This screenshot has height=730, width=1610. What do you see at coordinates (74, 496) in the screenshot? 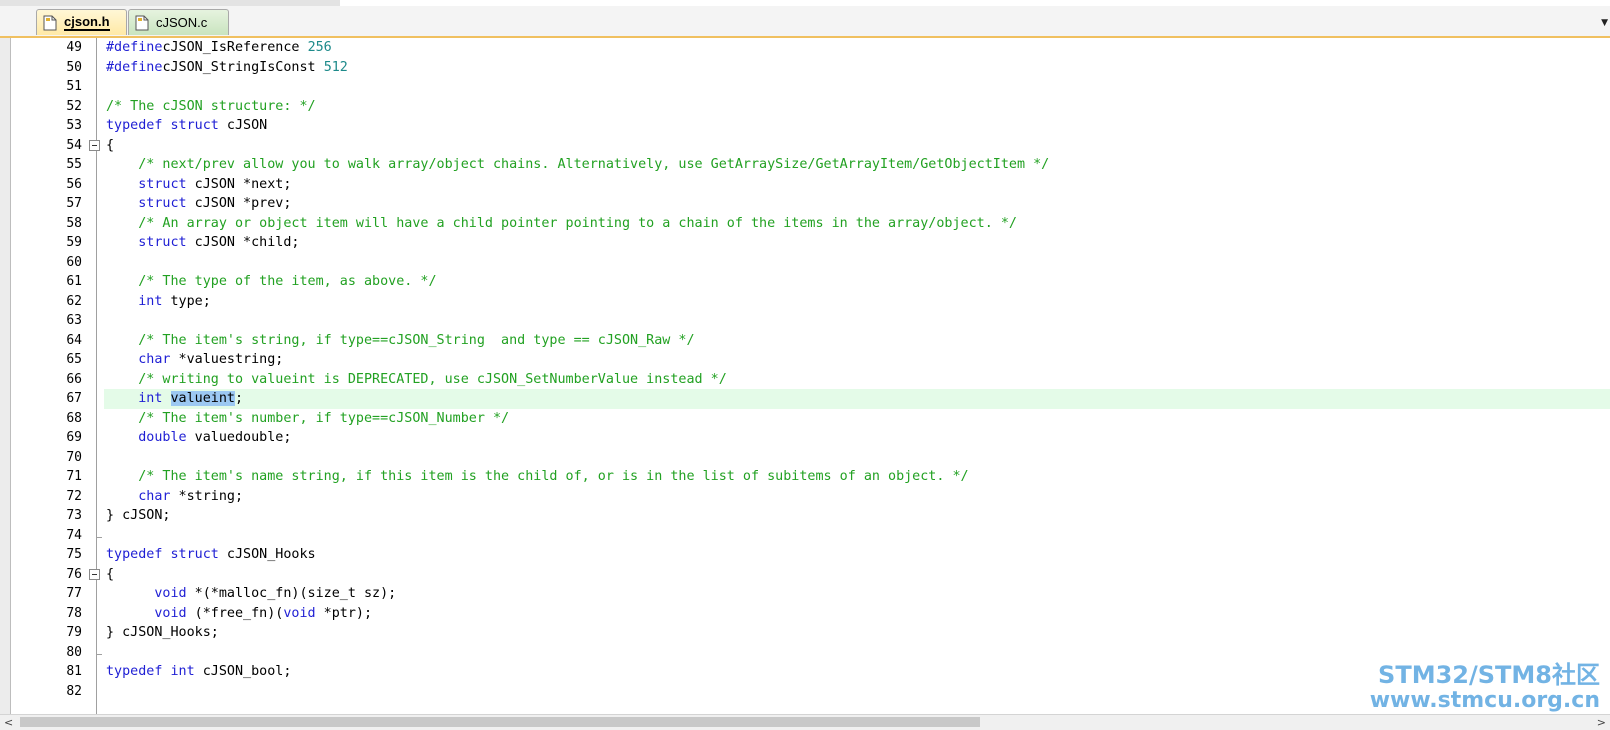
I see `line-number: 72` at bounding box center [74, 496].